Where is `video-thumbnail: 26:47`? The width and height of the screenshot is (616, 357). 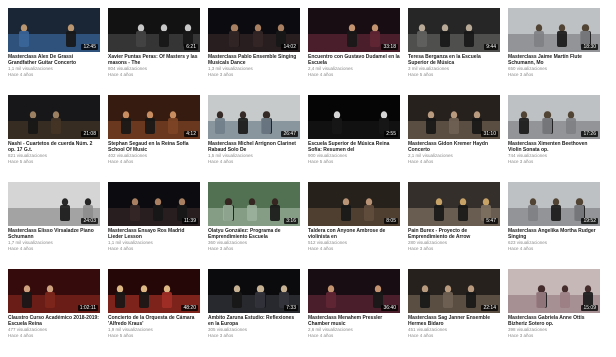
video-thumbnail: 26:47 is located at coordinates (254, 117).